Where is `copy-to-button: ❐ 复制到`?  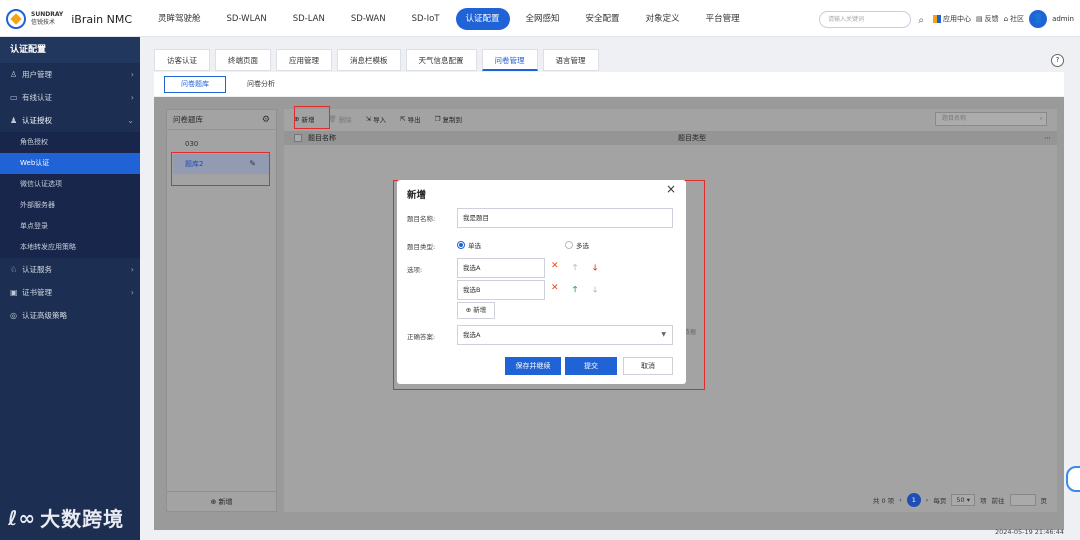 copy-to-button: ❐ 复制到 is located at coordinates (448, 119).